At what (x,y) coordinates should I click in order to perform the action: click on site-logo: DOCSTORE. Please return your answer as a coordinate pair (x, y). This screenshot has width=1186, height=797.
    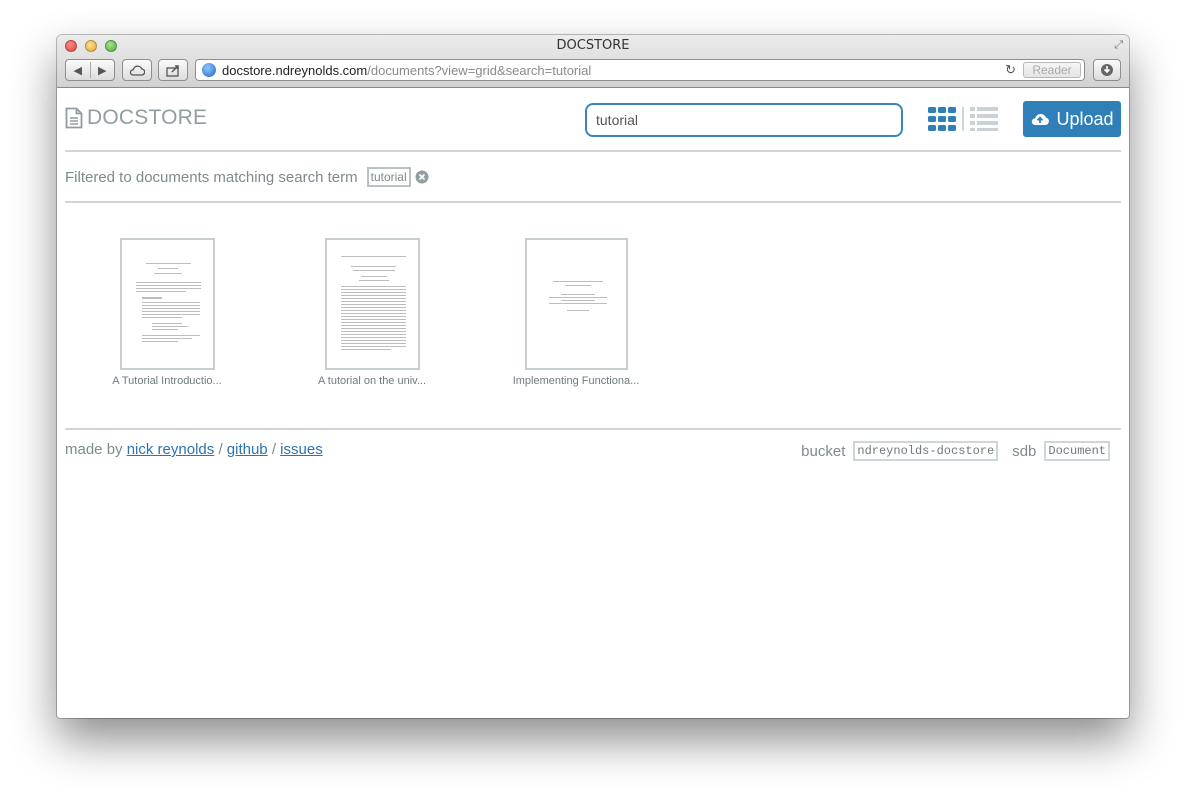
    Looking at the image, I should click on (136, 118).